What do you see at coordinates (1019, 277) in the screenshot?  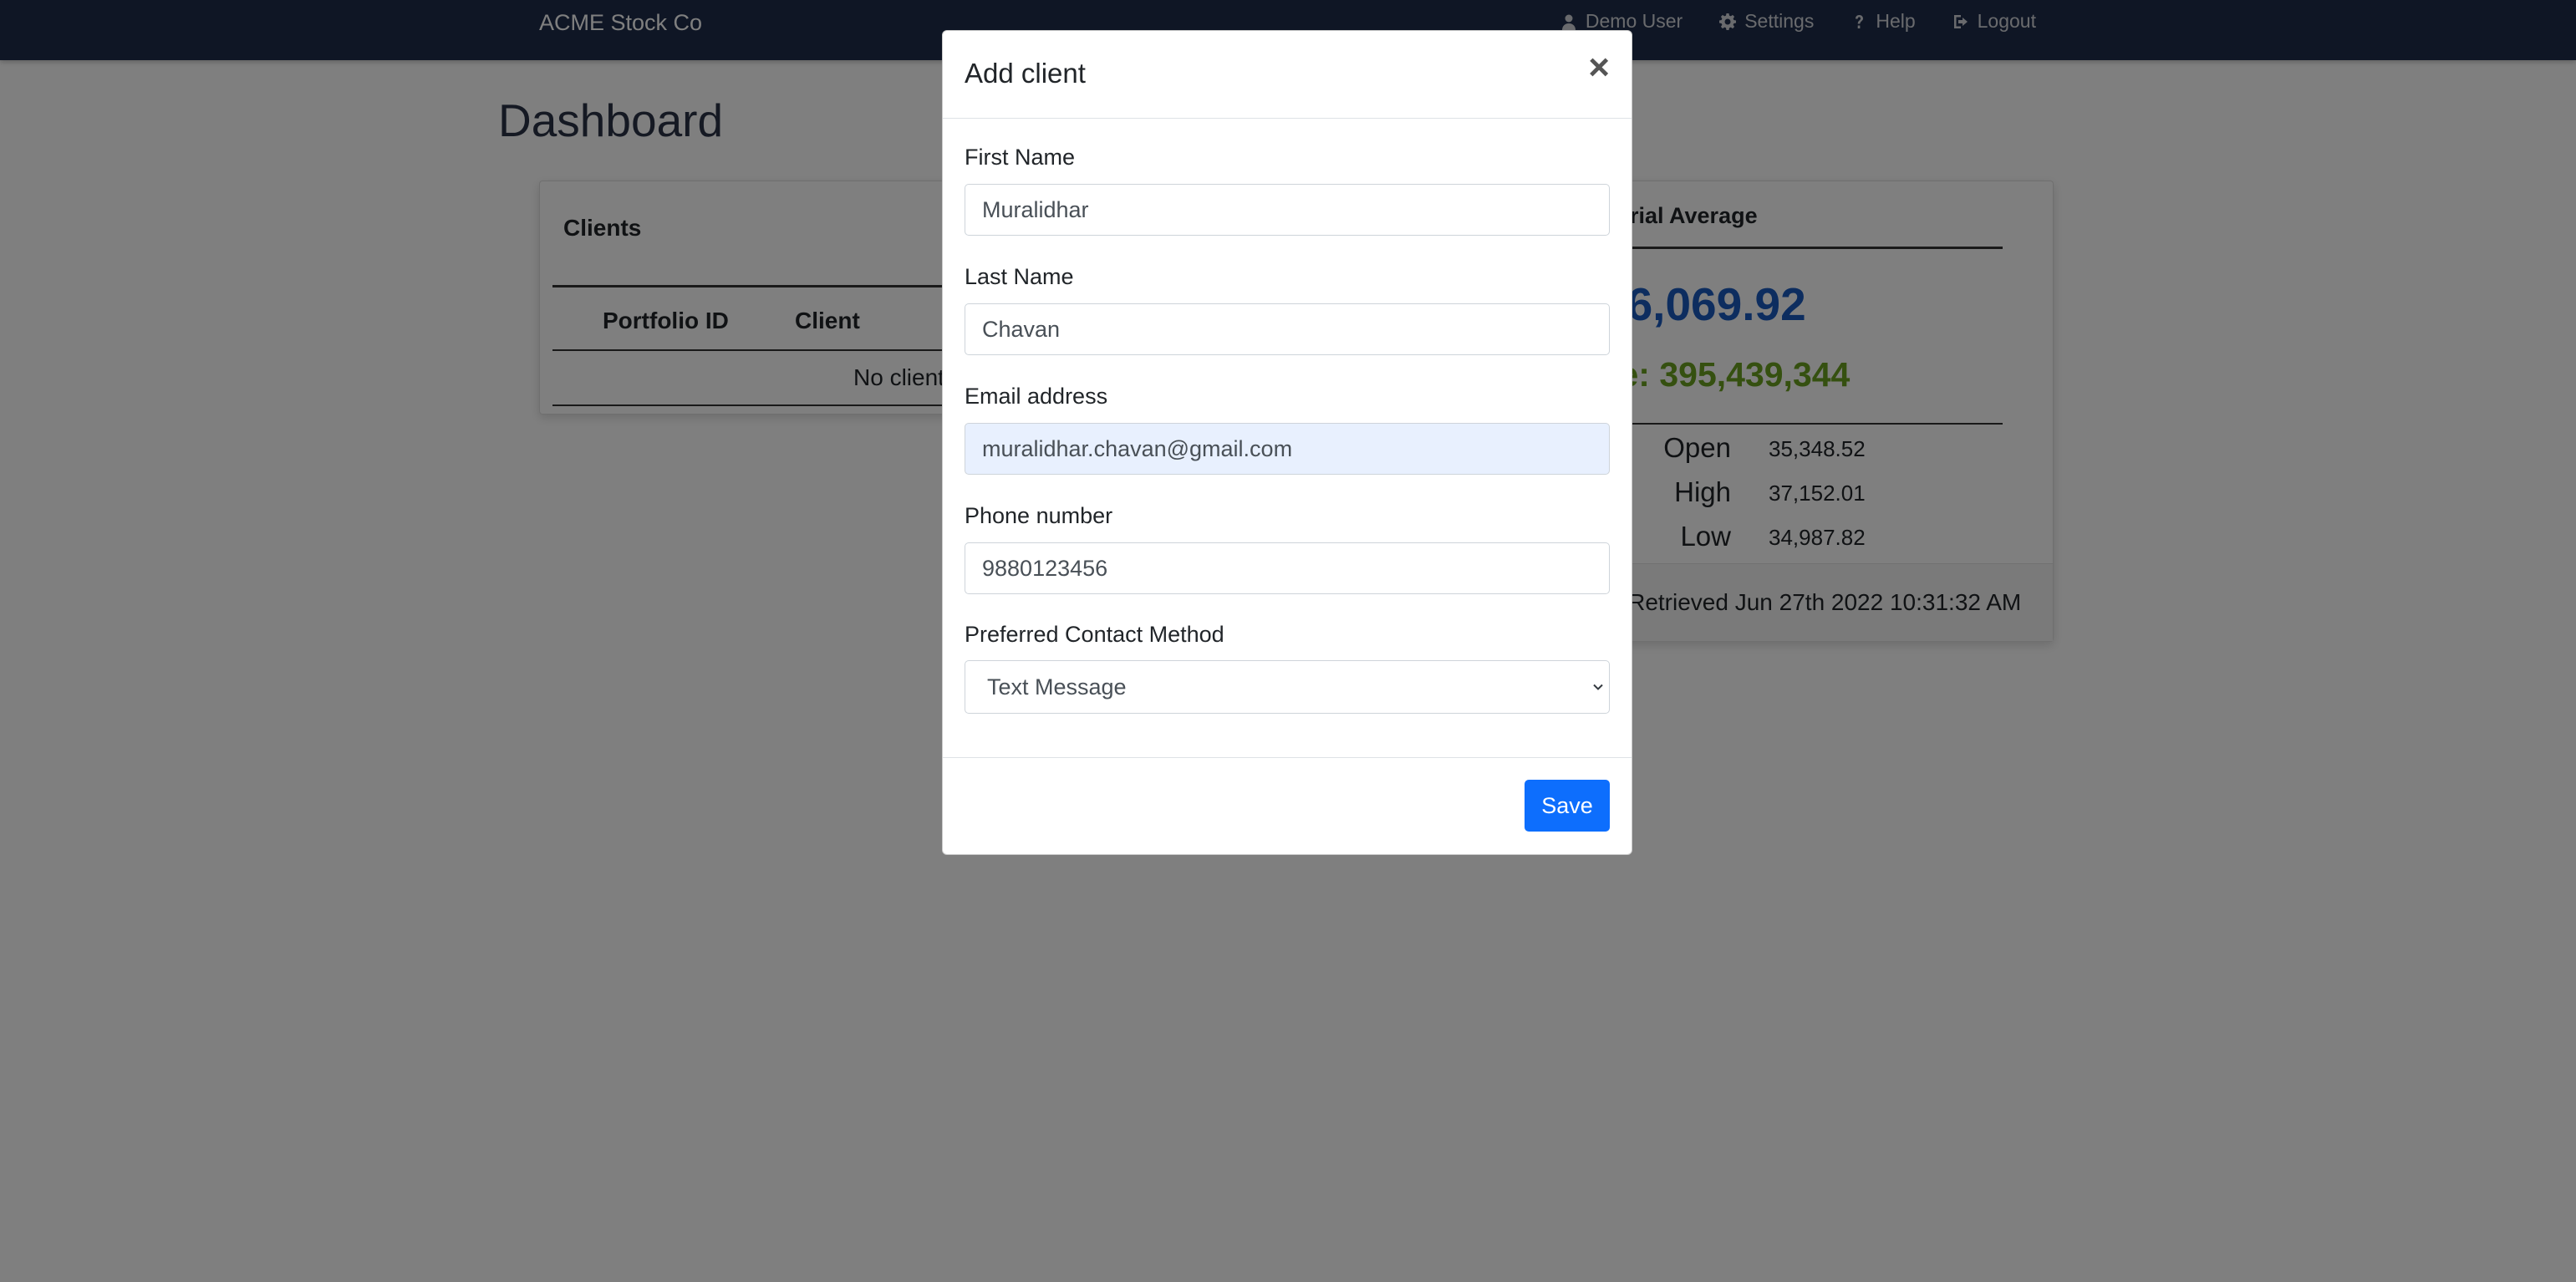 I see `last-name-label: Last Name` at bounding box center [1019, 277].